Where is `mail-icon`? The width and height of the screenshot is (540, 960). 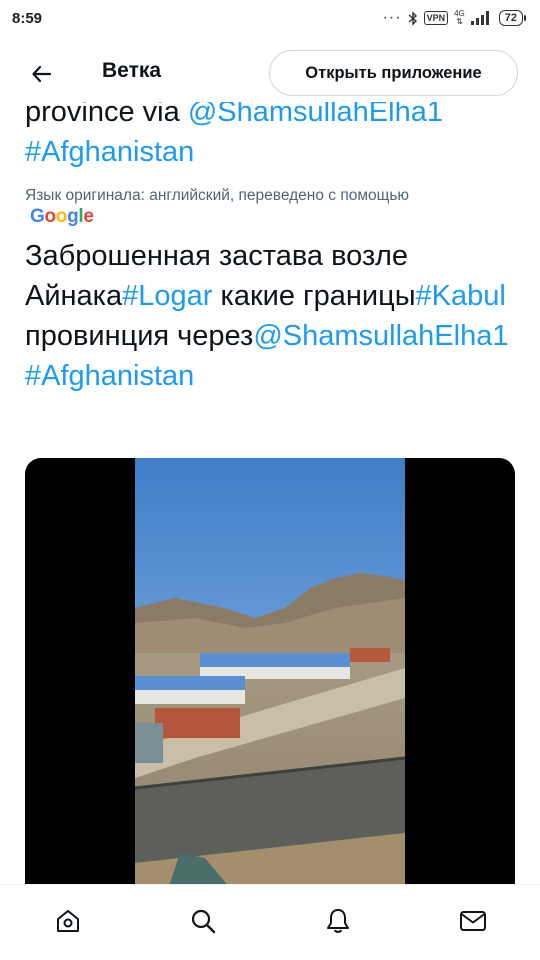 mail-icon is located at coordinates (472, 920).